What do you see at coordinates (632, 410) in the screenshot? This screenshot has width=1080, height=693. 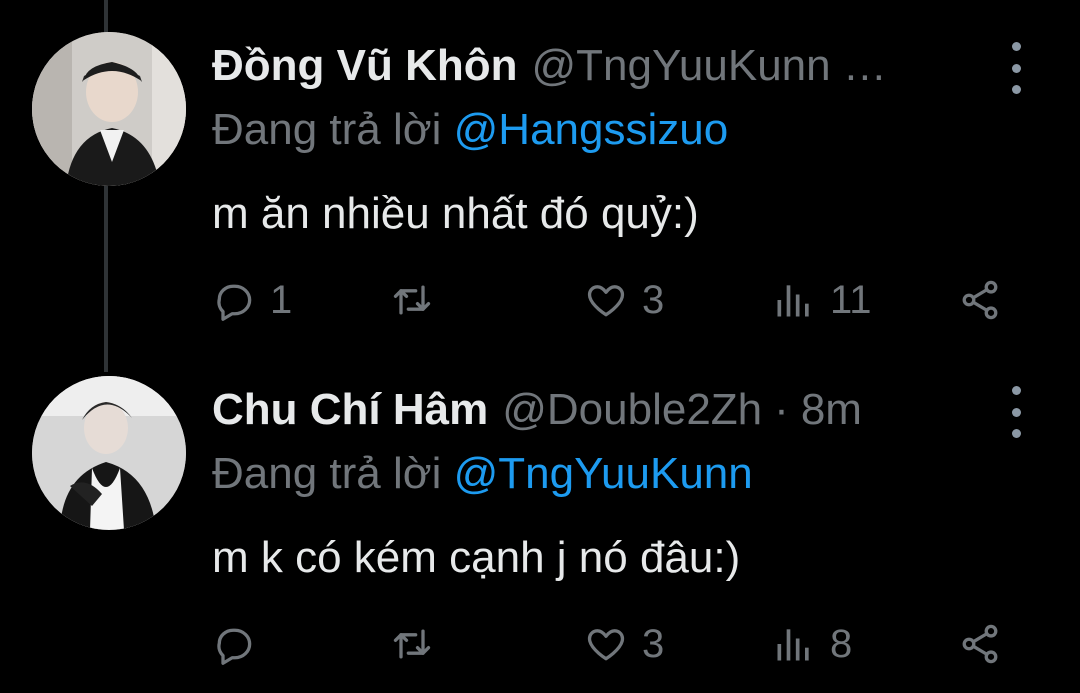 I see `user-handle: @Double2Zh` at bounding box center [632, 410].